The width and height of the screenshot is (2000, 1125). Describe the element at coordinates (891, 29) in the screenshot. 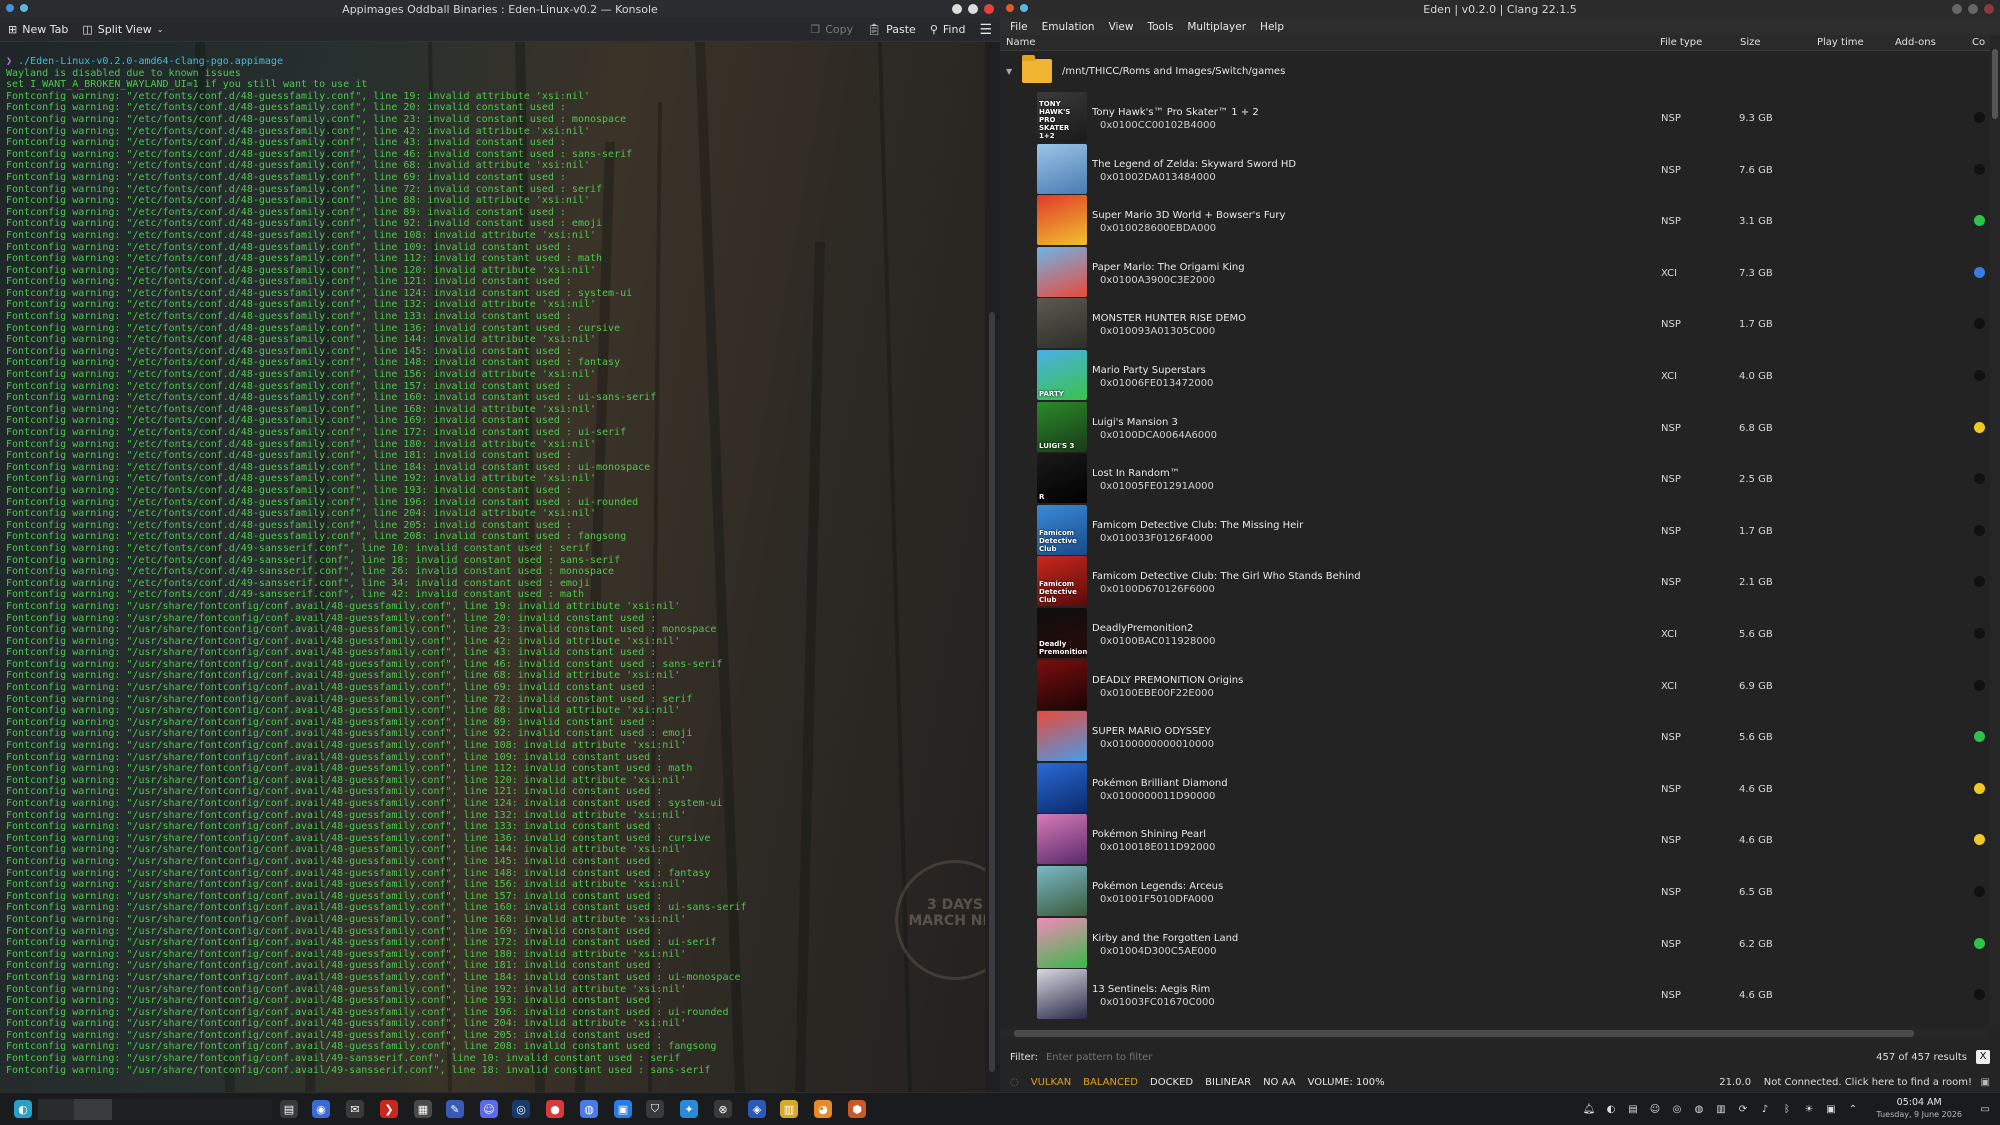

I see `paste-button: 📋︎ Paste` at that location.